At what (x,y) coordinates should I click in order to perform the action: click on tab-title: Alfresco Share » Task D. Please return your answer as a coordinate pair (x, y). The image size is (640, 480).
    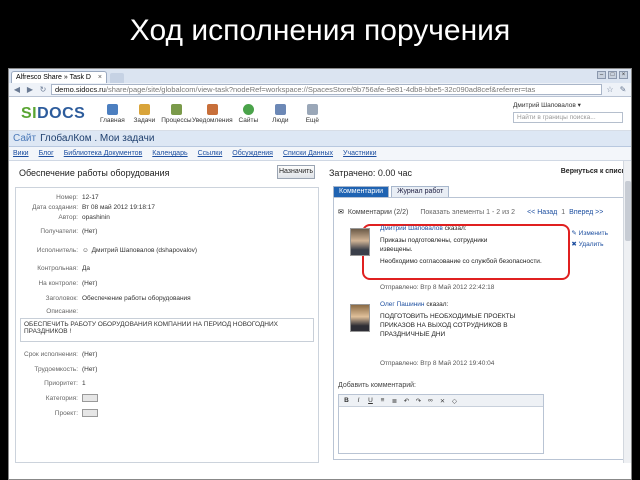
    Looking at the image, I should click on (53, 77).